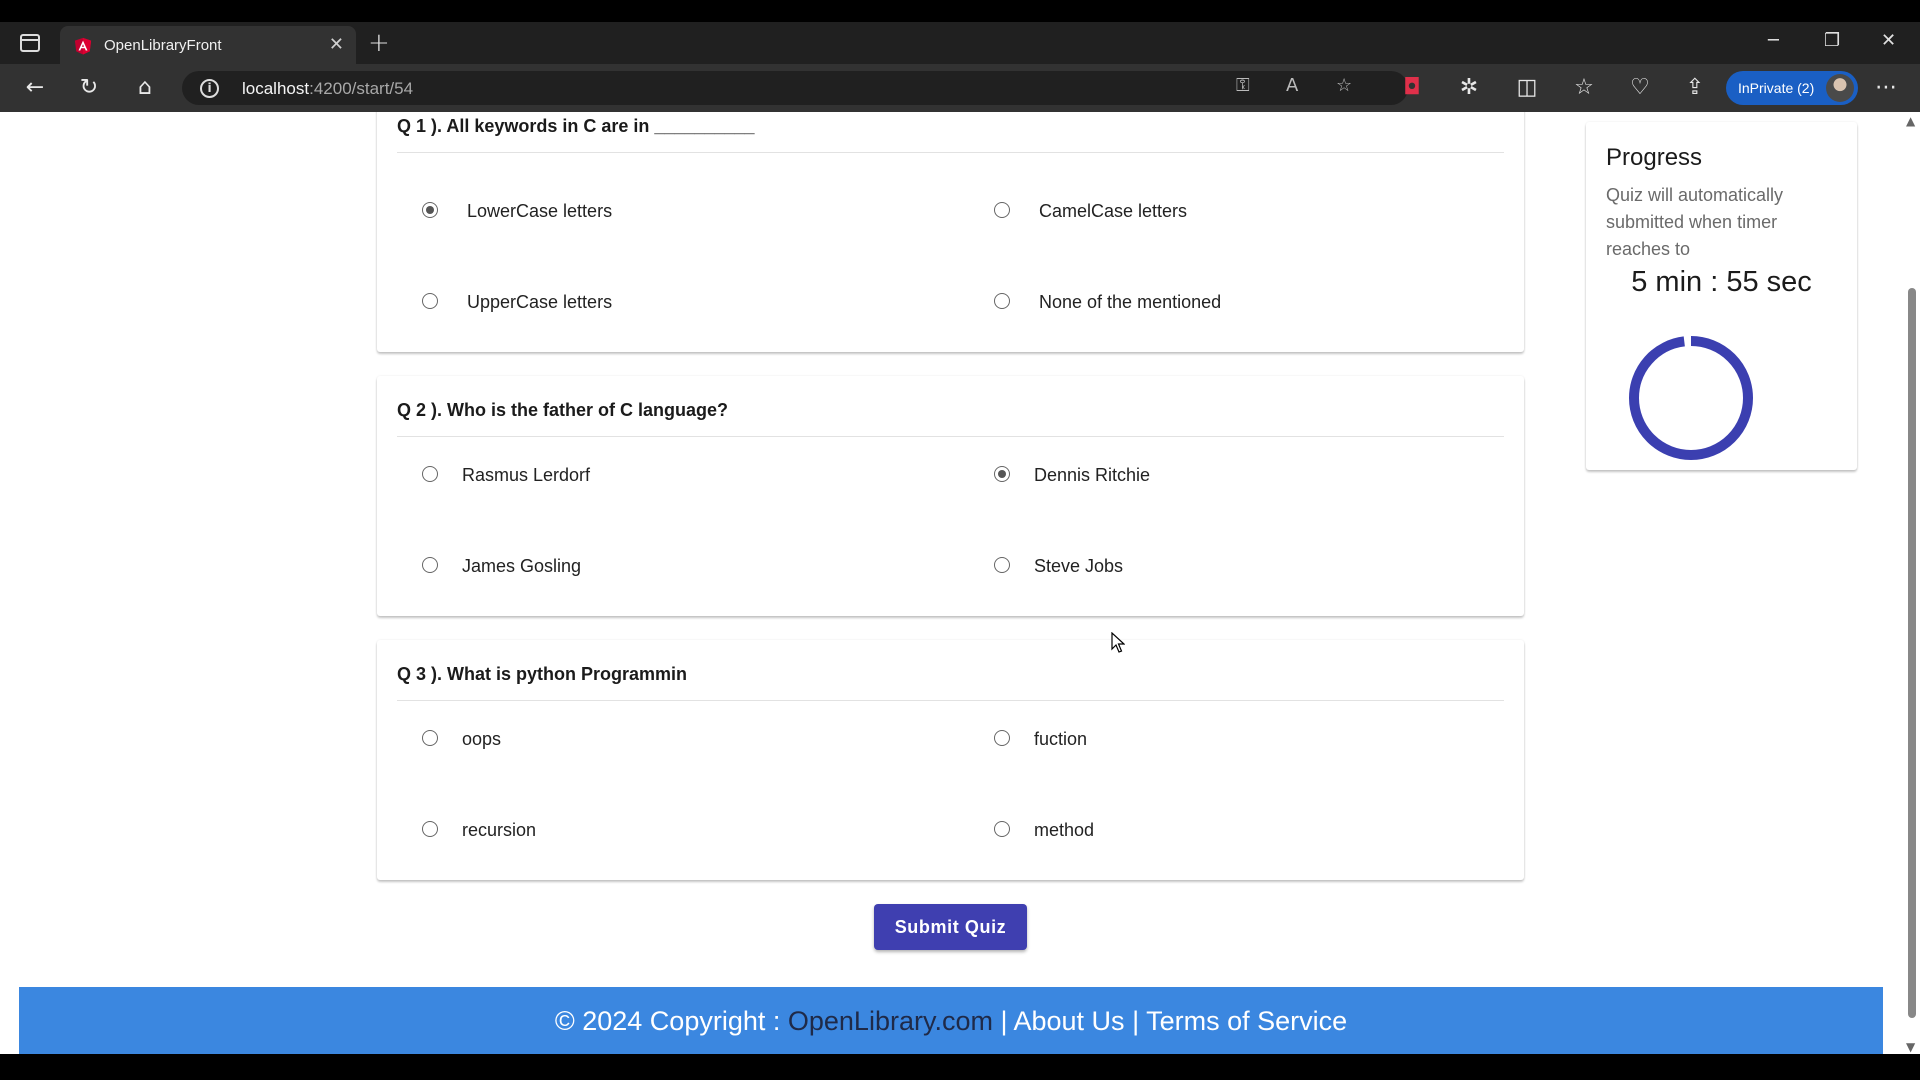 This screenshot has width=1920, height=1080. What do you see at coordinates (35, 88) in the screenshot?
I see `back-icon: ←` at bounding box center [35, 88].